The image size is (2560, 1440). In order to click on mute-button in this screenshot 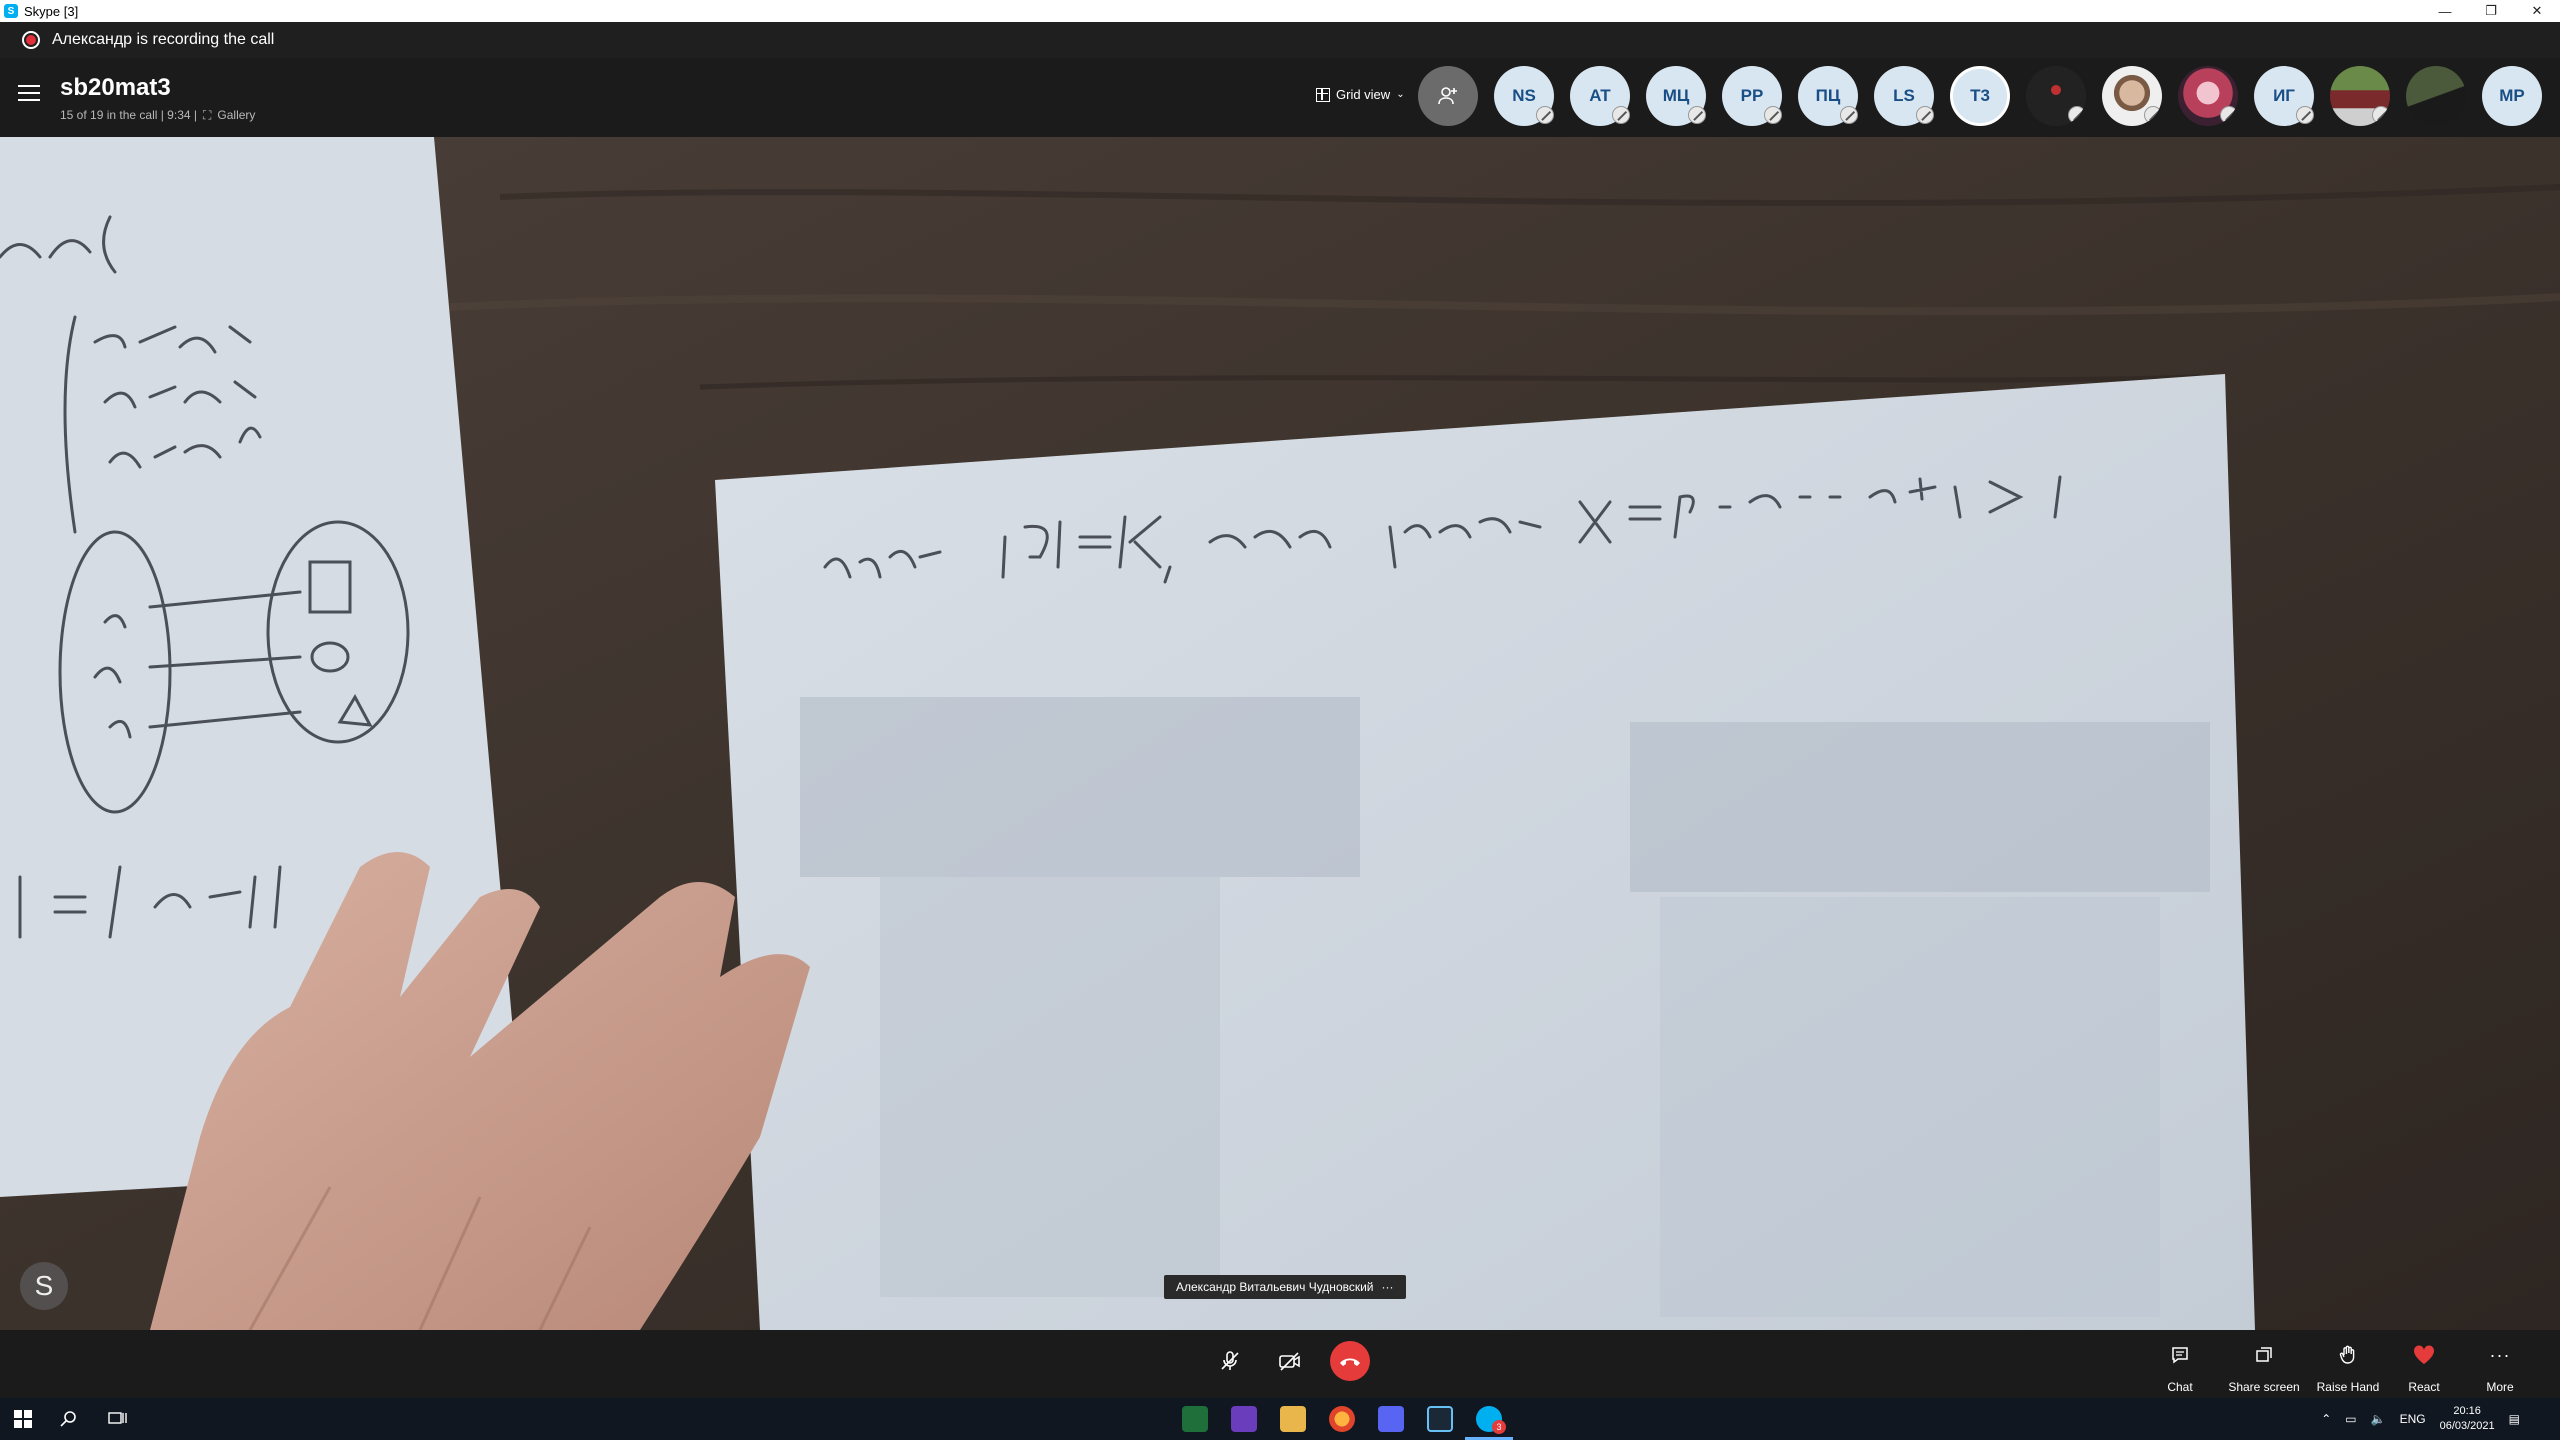, I will do `click(1230, 1361)`.